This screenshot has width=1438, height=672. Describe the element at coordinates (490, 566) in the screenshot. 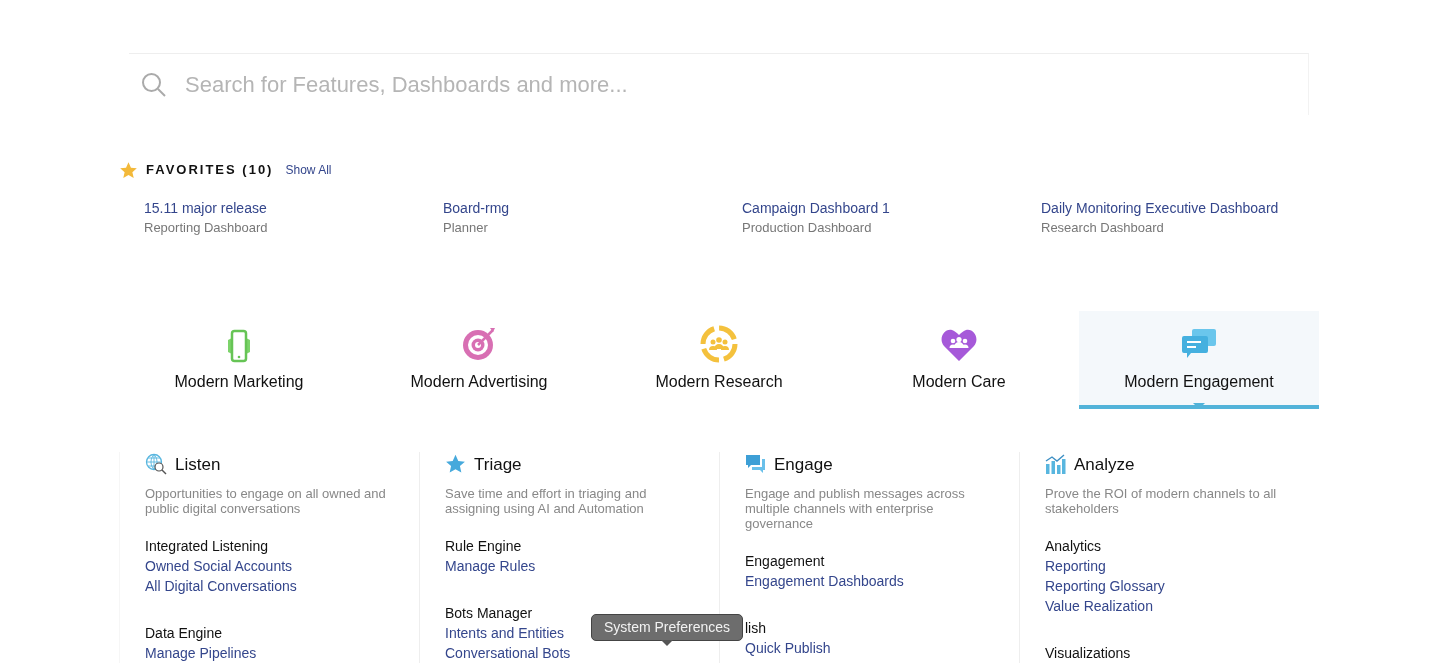

I see `menu-link: Manage Rules` at that location.